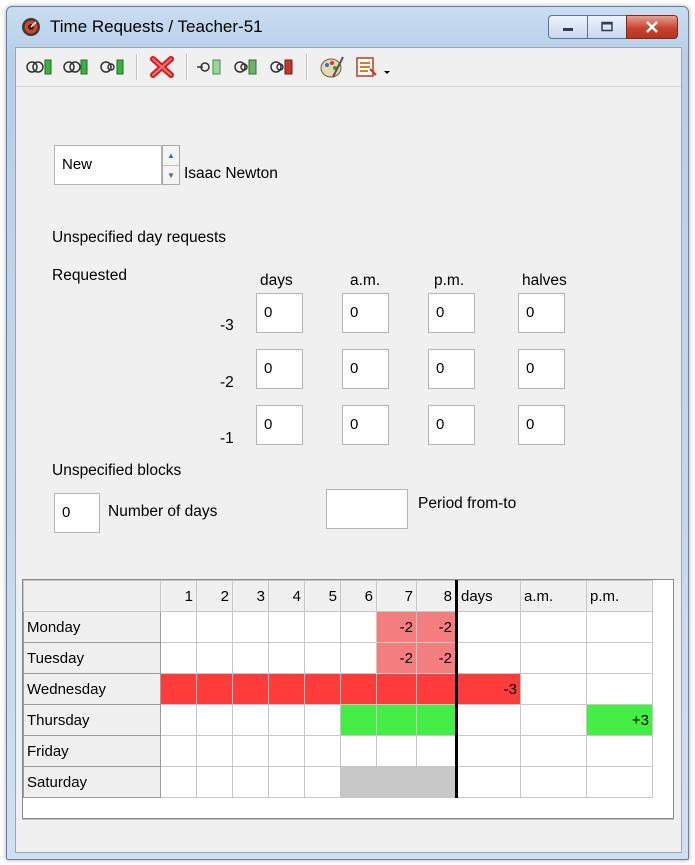 The image size is (695, 865). What do you see at coordinates (92, 751) in the screenshot?
I see `day-label: Friday` at bounding box center [92, 751].